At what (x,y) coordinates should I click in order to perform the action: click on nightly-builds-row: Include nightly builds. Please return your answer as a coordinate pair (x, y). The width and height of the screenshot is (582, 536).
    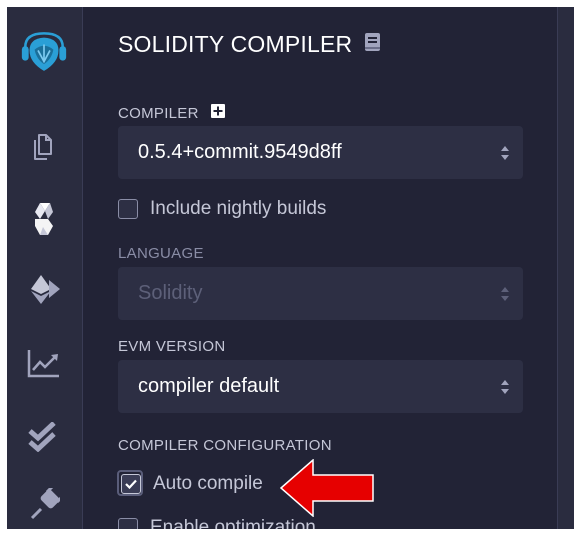
    Looking at the image, I should click on (222, 209).